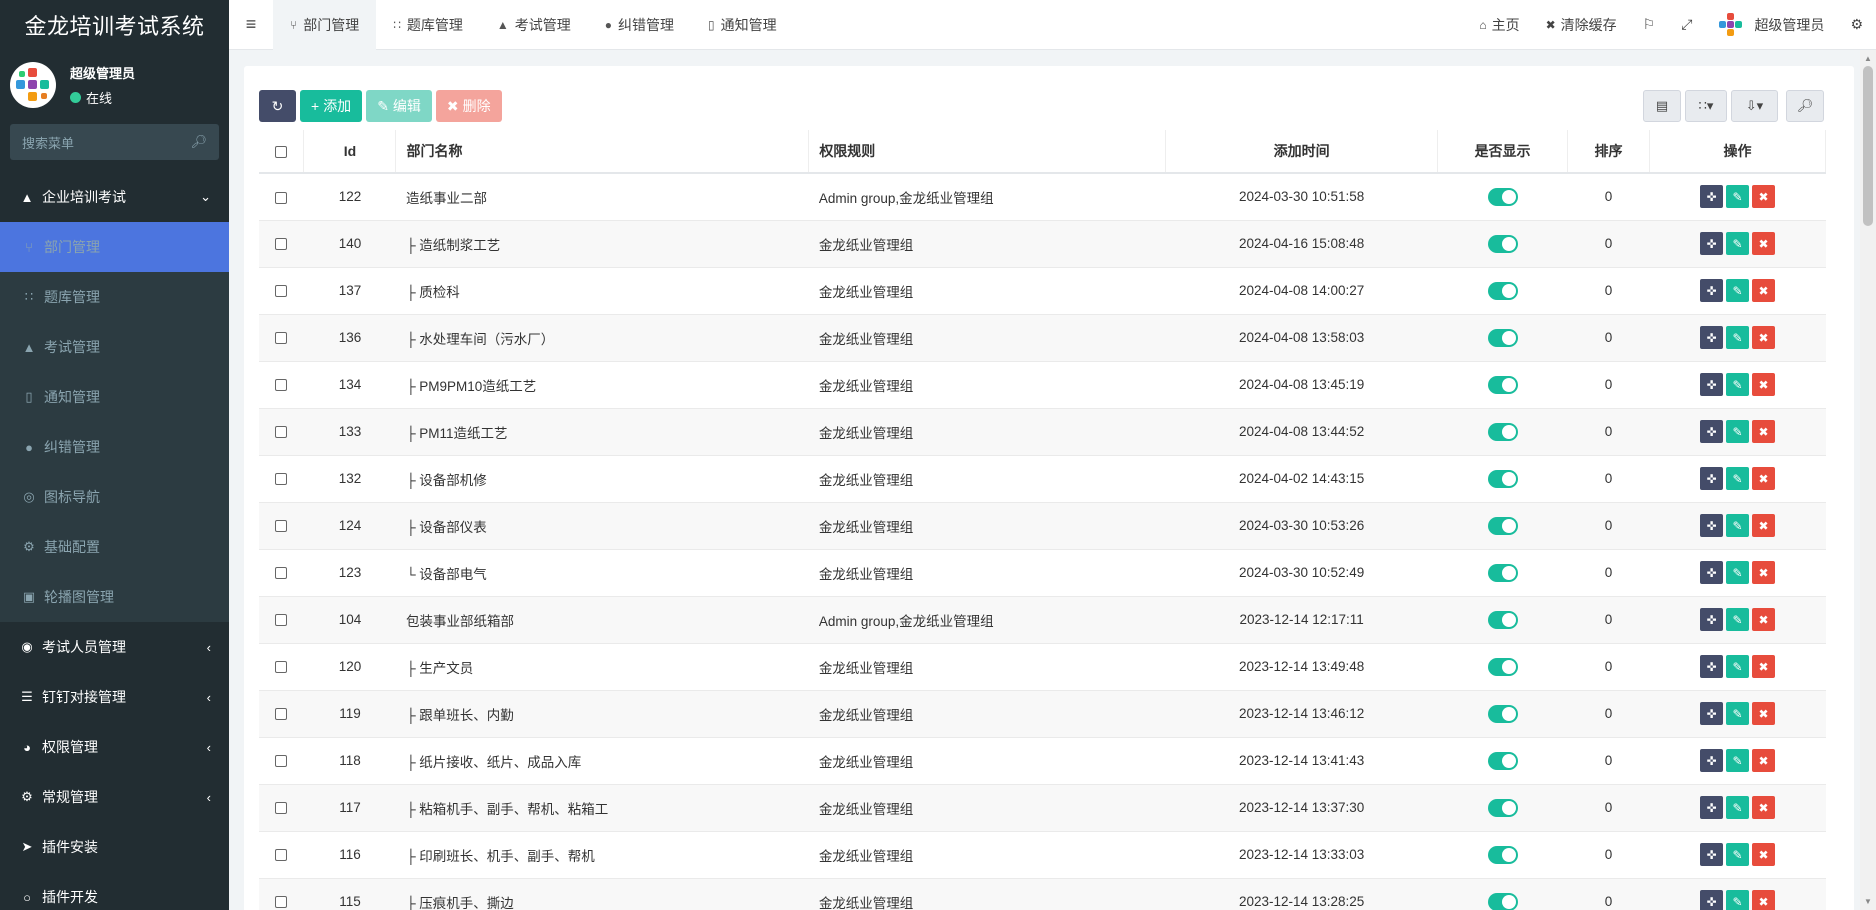 Image resolution: width=1876 pixels, height=910 pixels. What do you see at coordinates (1581, 25) in the screenshot?
I see `clear-cache-button: ✖ 清除缓存` at bounding box center [1581, 25].